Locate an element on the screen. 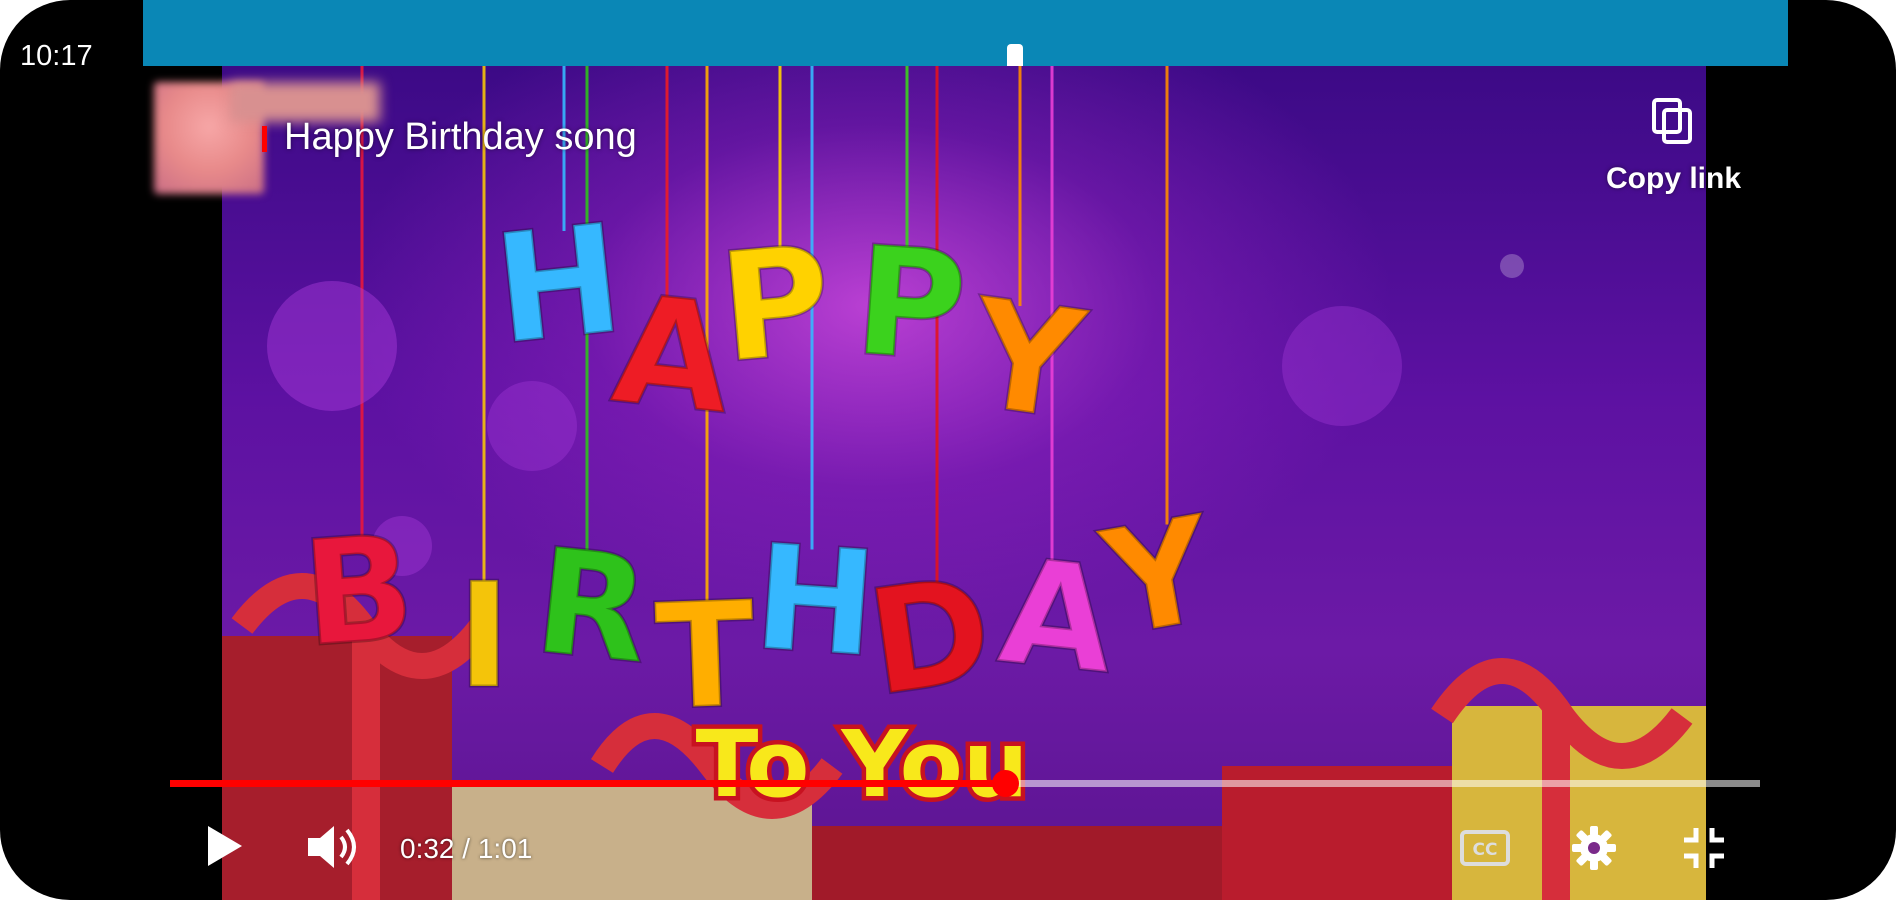 This screenshot has height=900, width=1896. artwork-to-you: To You is located at coordinates (862, 764).